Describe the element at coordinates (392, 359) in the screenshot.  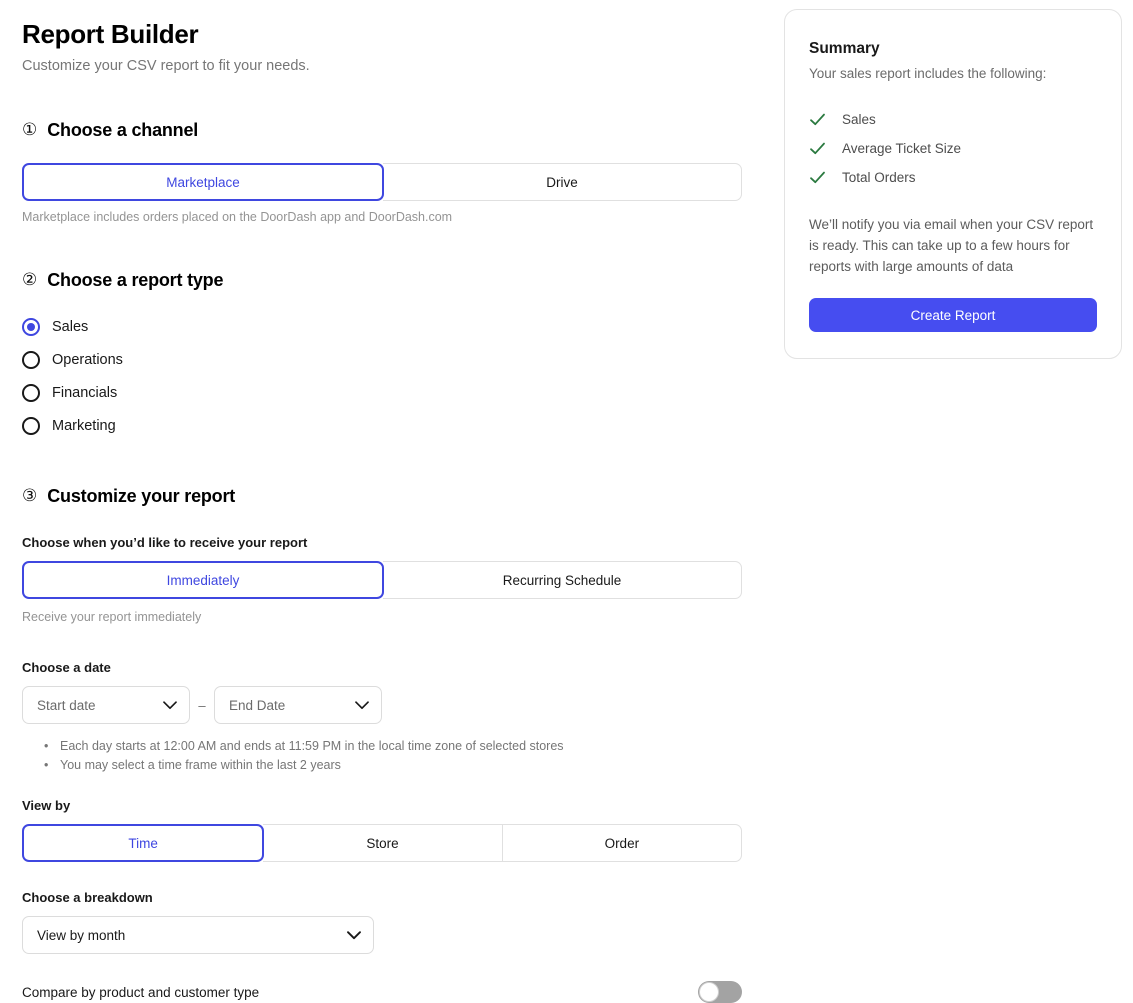
I see `report-type-option-operations: Operations` at that location.